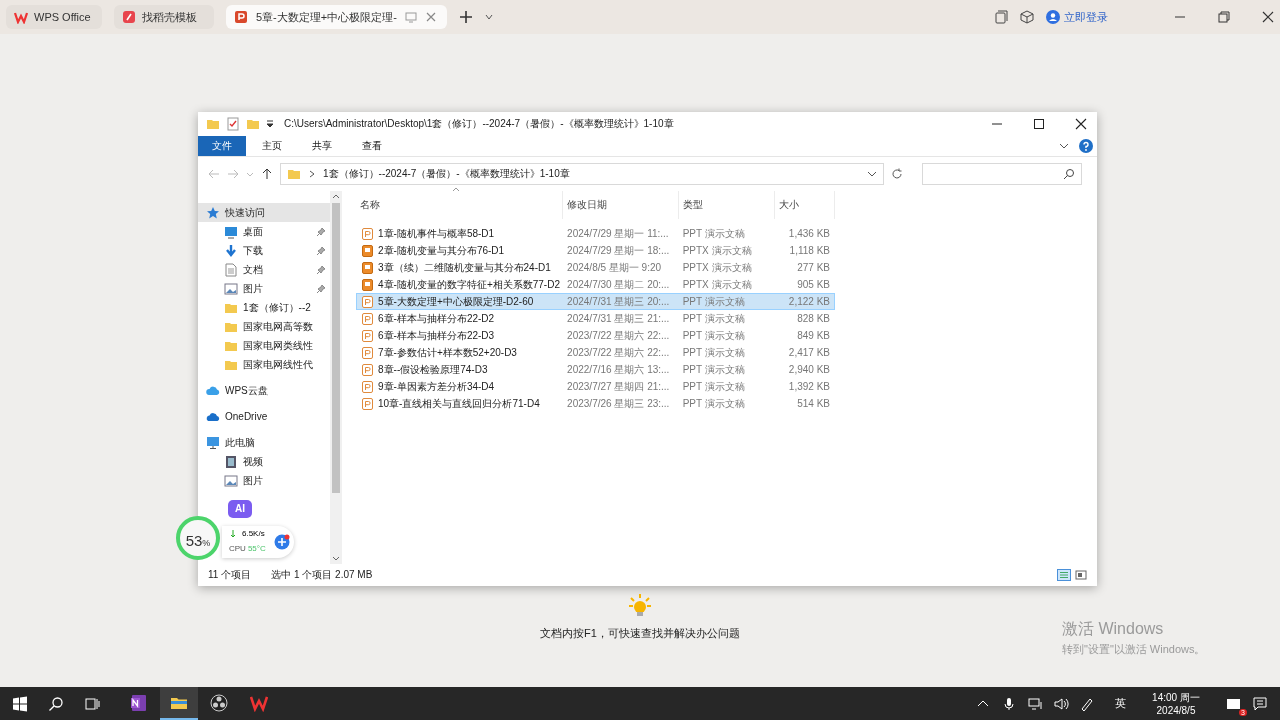 This screenshot has width=1280, height=720. I want to click on file-row: 9章-单因素方差分析34-D4 2023/7/27 星期四 21:... PPT 演示文稿 1,392 KB, so click(595, 386).